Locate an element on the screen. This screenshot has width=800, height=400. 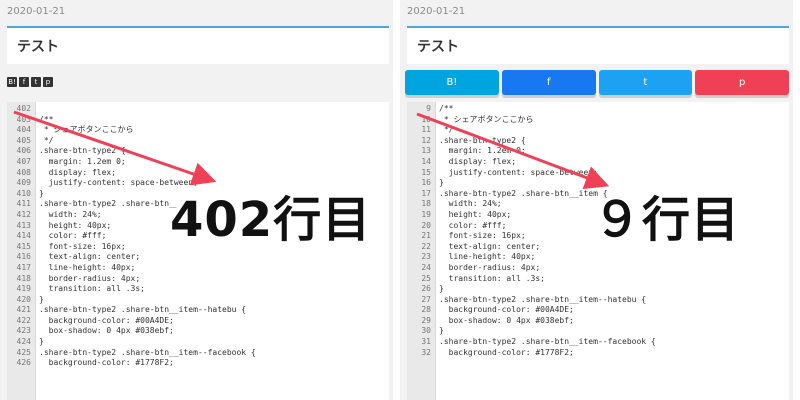
line-number: 26 is located at coordinates (426, 289).